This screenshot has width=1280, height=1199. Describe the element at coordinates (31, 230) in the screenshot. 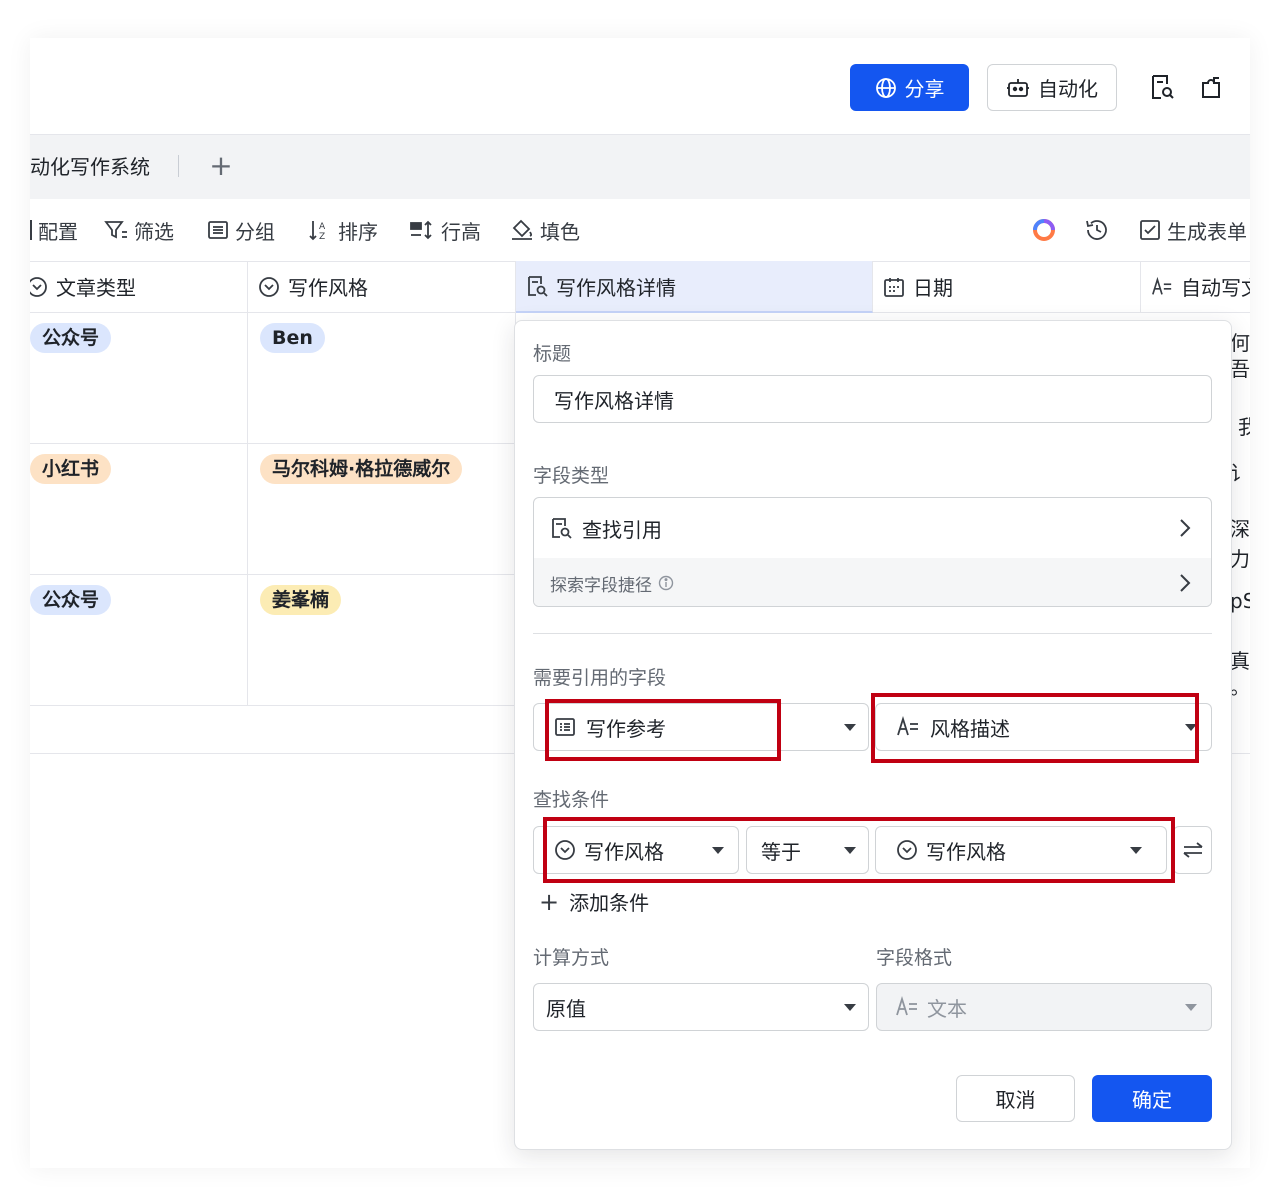

I see `config-icon-fragment` at that location.